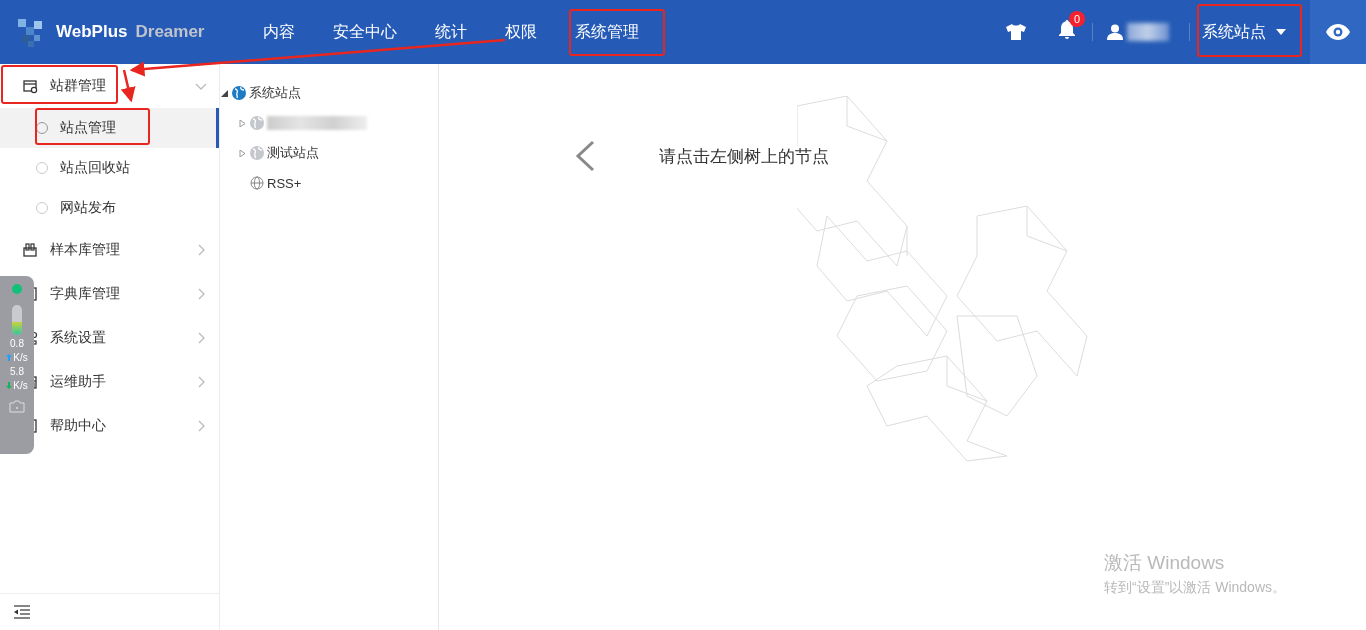 The height and width of the screenshot is (630, 1366). Describe the element at coordinates (9, 357) in the screenshot. I see `up-arrow-icon` at that location.